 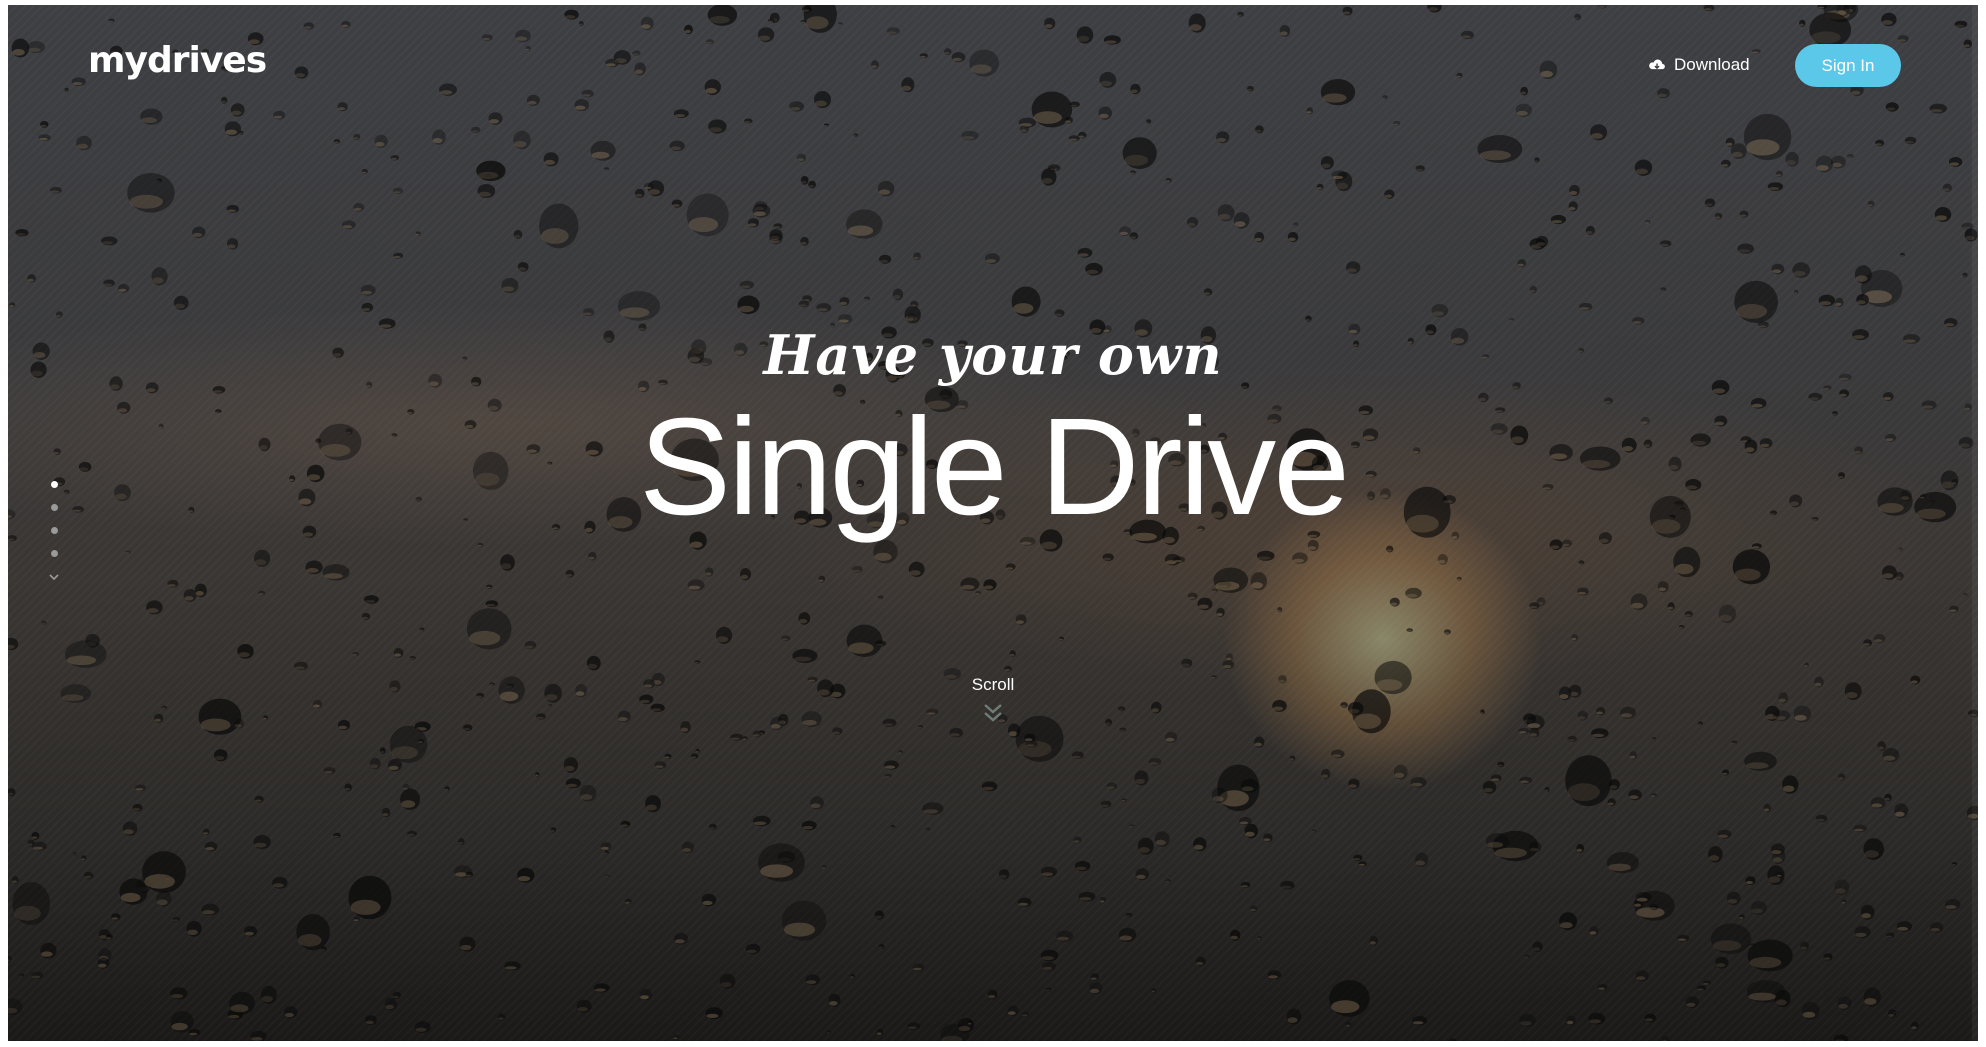 I want to click on site-logo: mydrives, so click(x=177, y=60).